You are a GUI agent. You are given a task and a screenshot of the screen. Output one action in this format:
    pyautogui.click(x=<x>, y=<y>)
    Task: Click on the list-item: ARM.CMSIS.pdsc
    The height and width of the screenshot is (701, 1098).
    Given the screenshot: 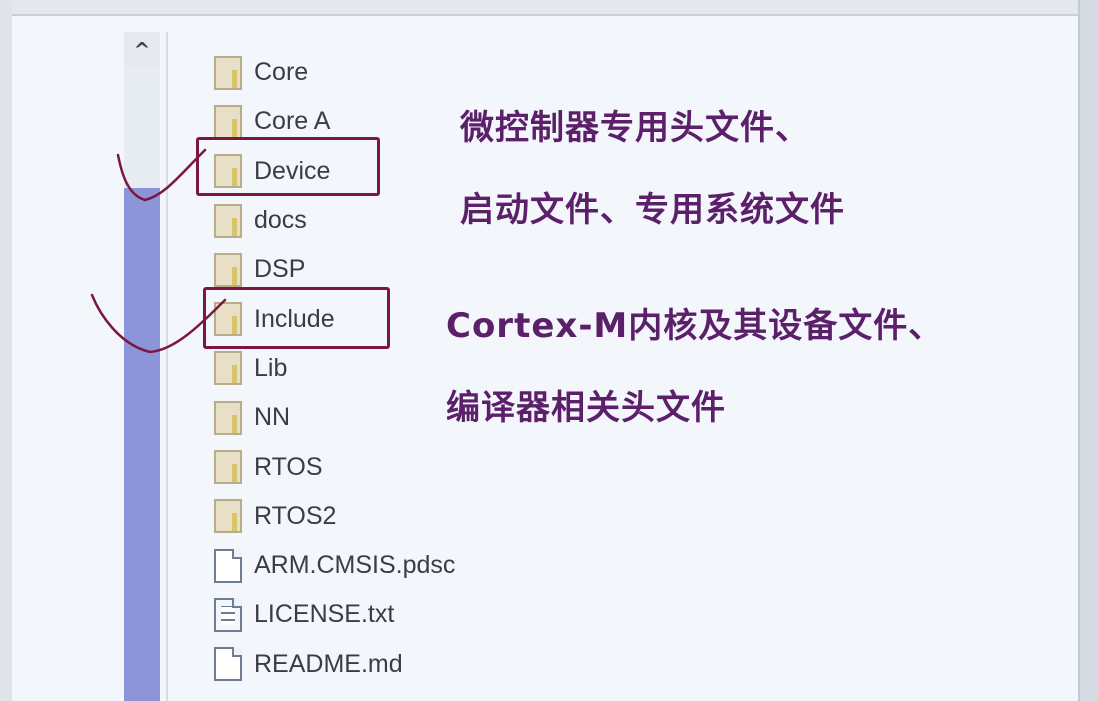 What is the action you would take?
    pyautogui.click(x=334, y=565)
    